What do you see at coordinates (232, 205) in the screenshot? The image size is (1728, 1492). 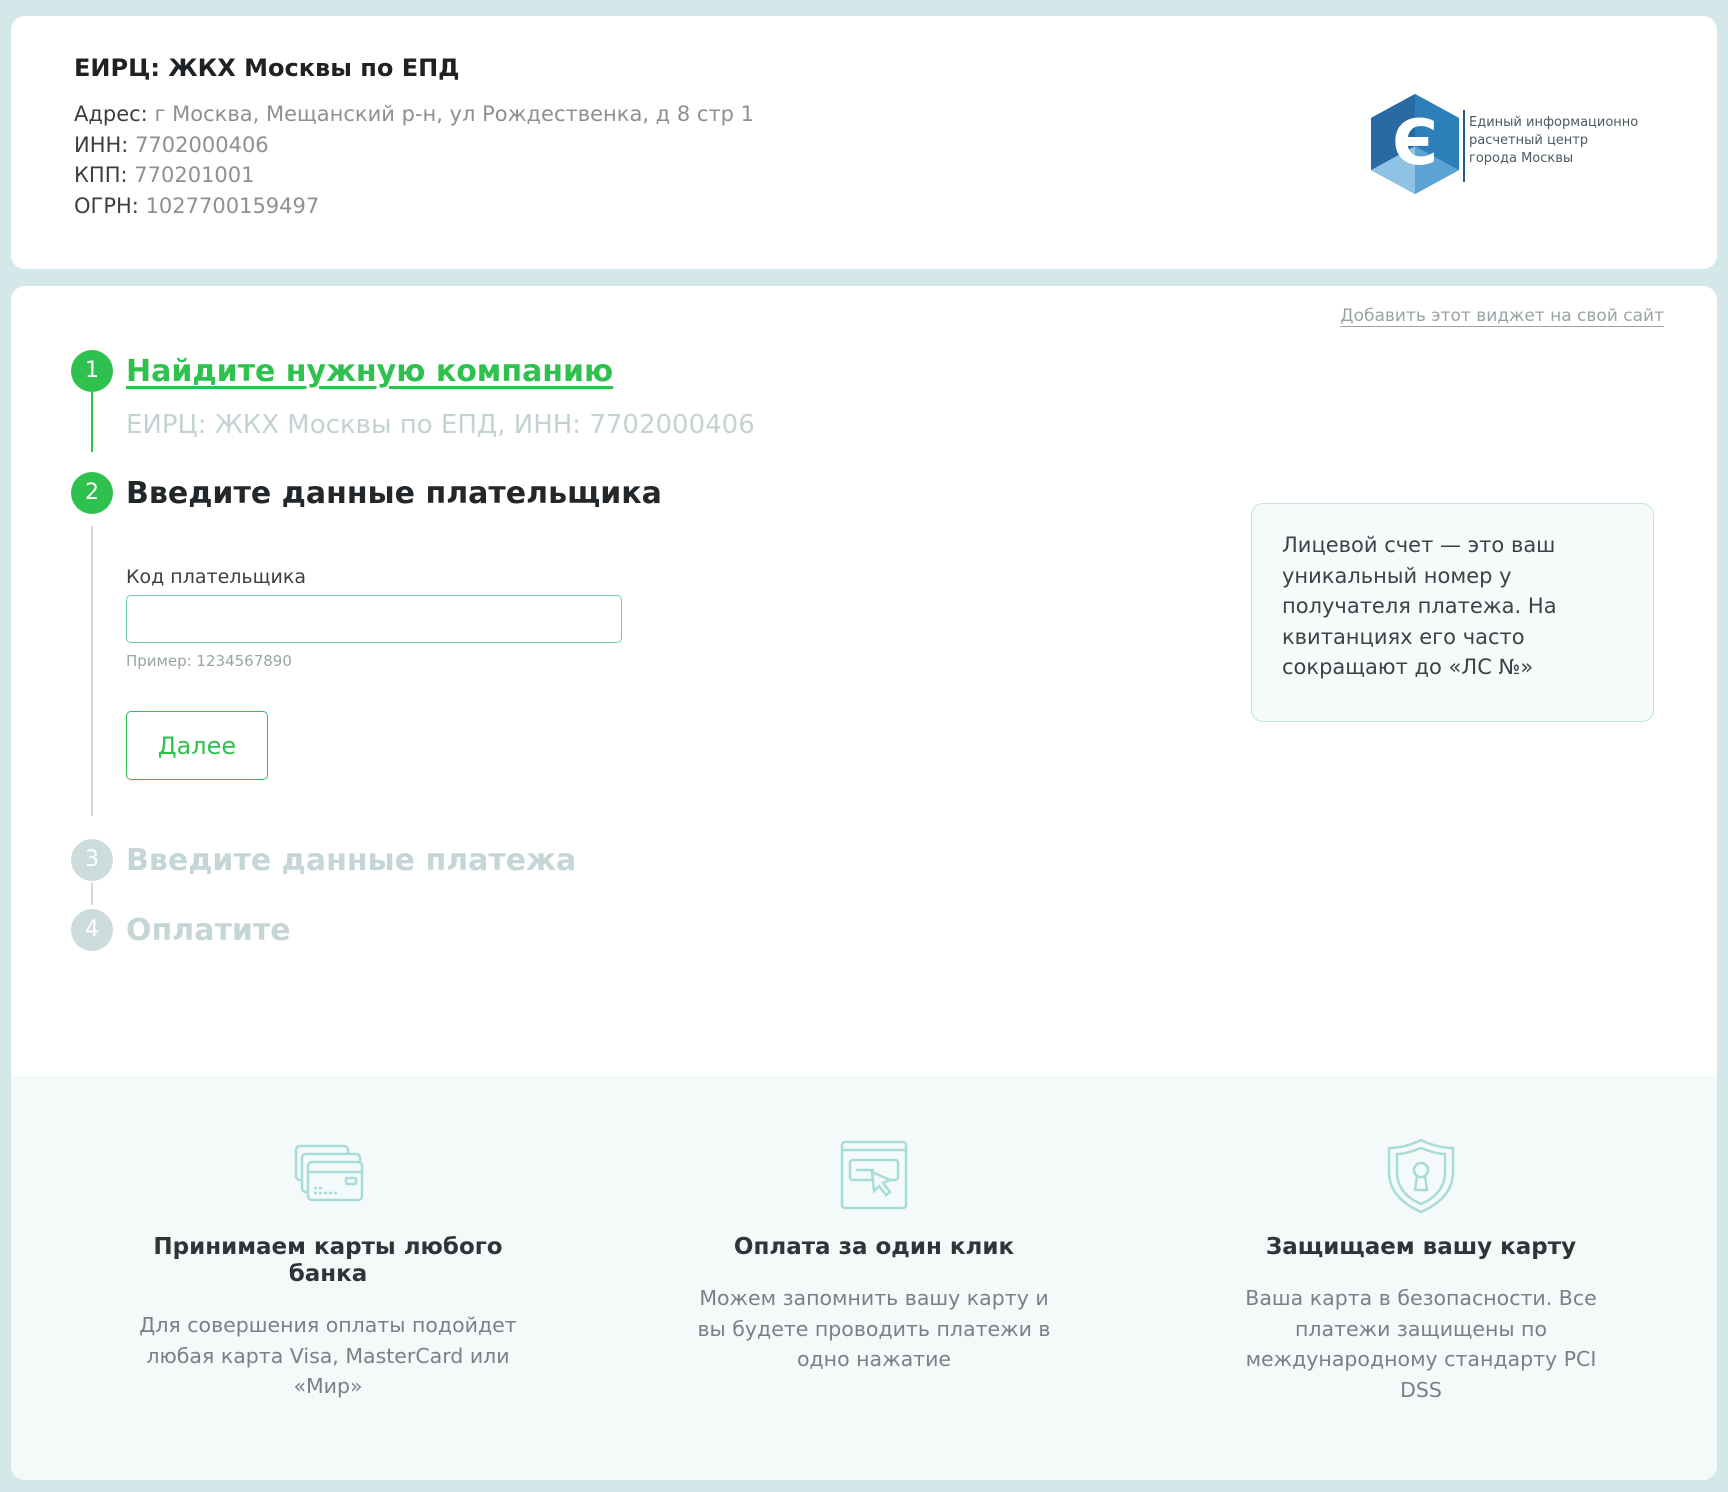 I see `ogrn-value: 1027700159497` at bounding box center [232, 205].